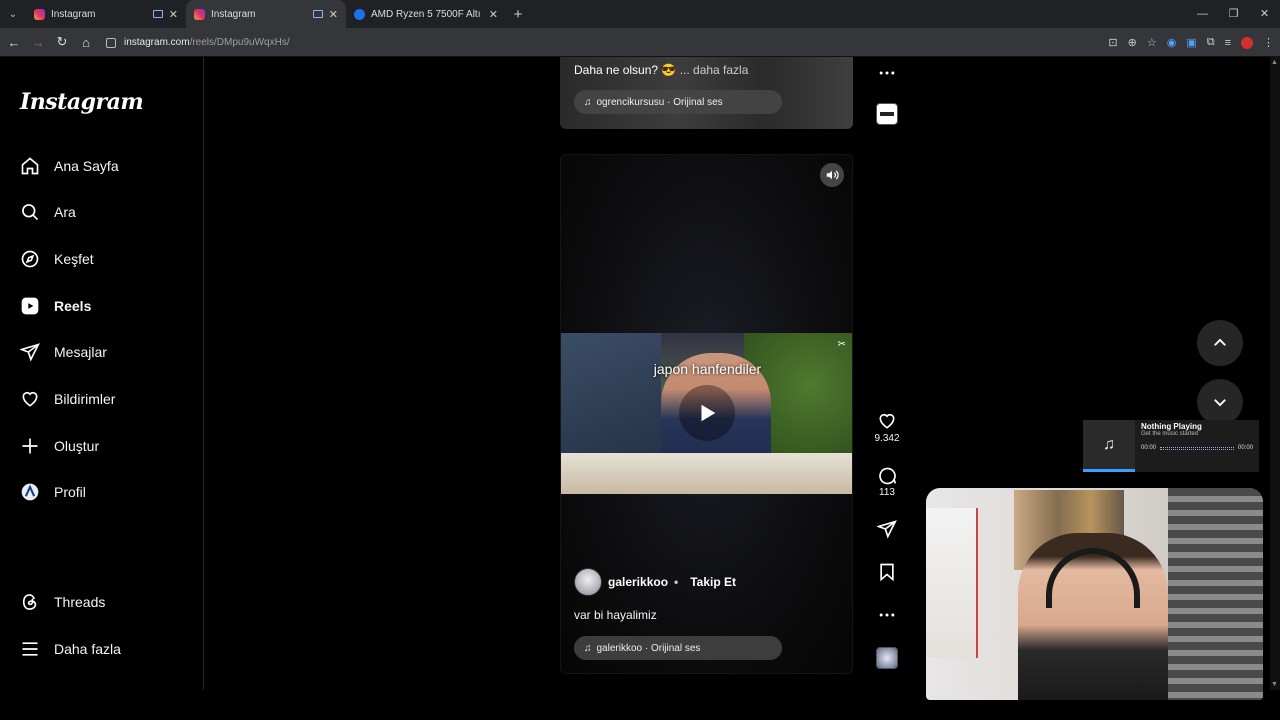 The height and width of the screenshot is (720, 1280). I want to click on scroll-down-icon: ▼, so click(1274, 684).